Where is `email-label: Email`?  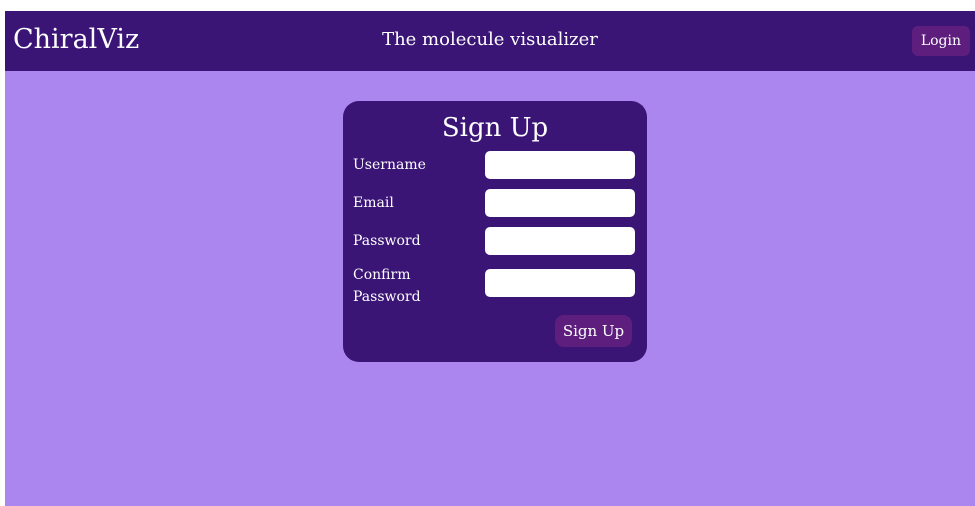
email-label: Email is located at coordinates (373, 203).